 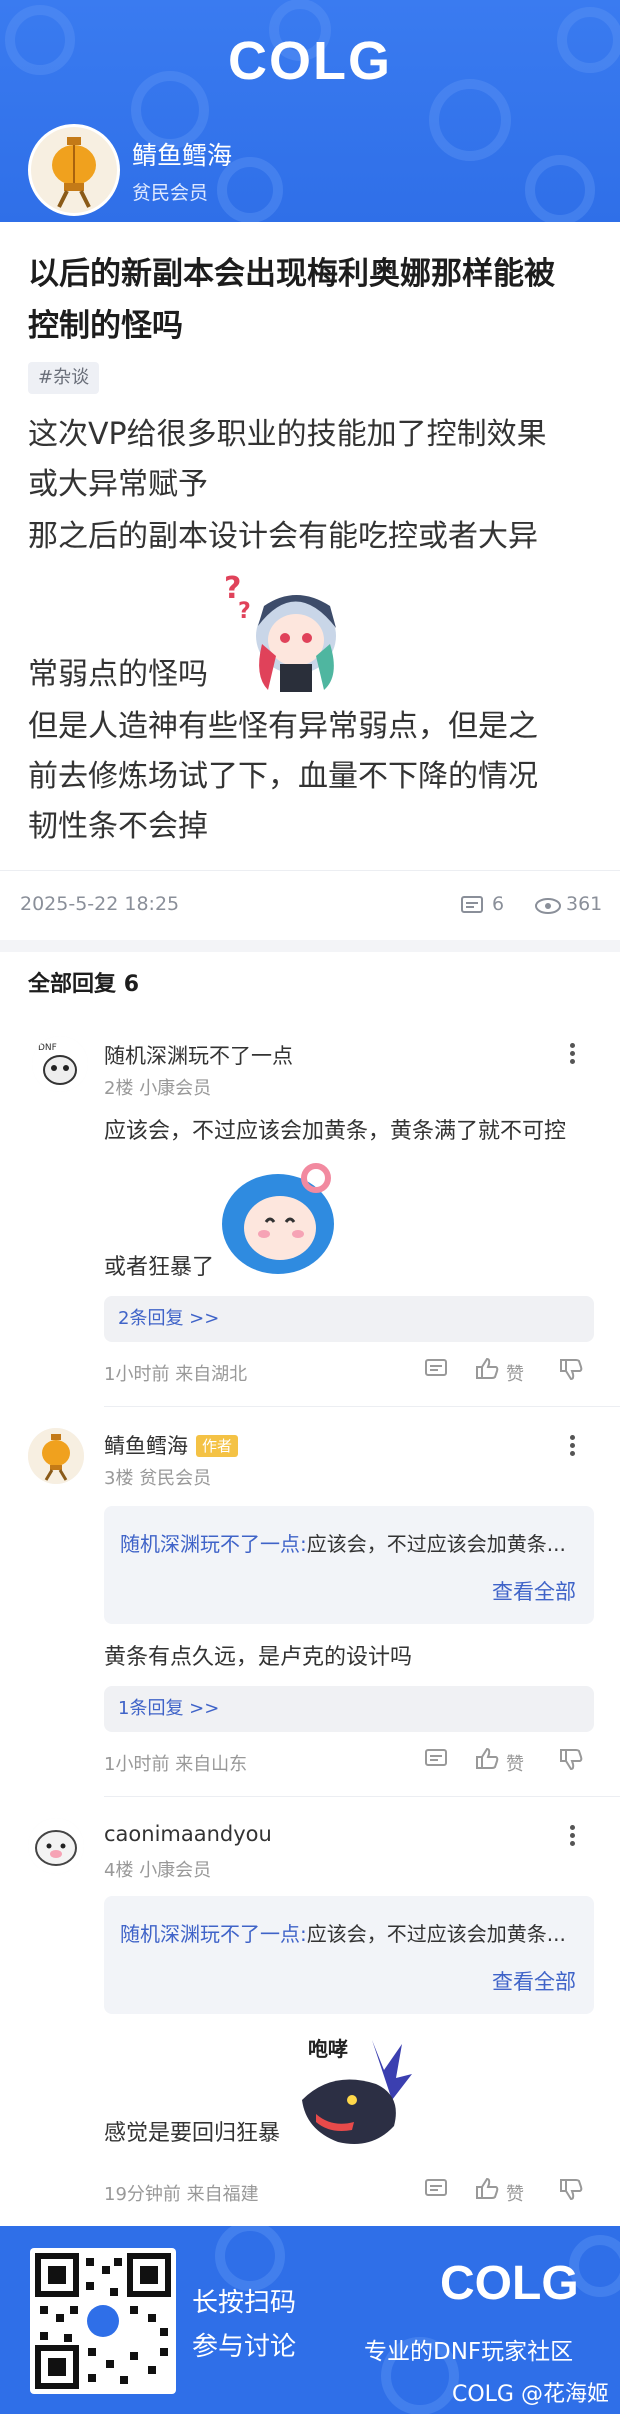 I want to click on reply-meta: 1小时前 来自山东, so click(x=175, y=1763).